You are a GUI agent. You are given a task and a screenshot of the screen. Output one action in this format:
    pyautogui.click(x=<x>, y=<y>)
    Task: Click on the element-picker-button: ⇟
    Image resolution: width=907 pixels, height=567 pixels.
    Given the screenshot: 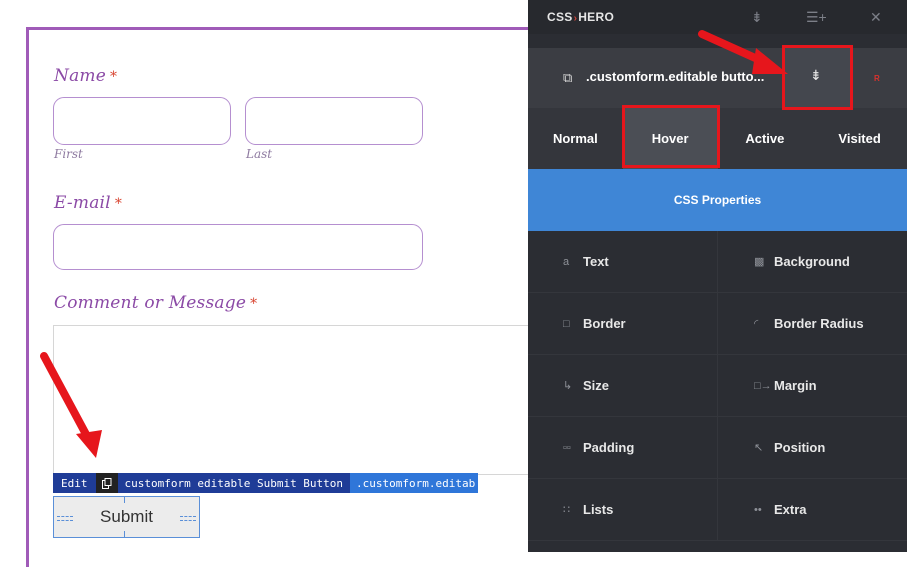 What is the action you would take?
    pyautogui.click(x=818, y=78)
    